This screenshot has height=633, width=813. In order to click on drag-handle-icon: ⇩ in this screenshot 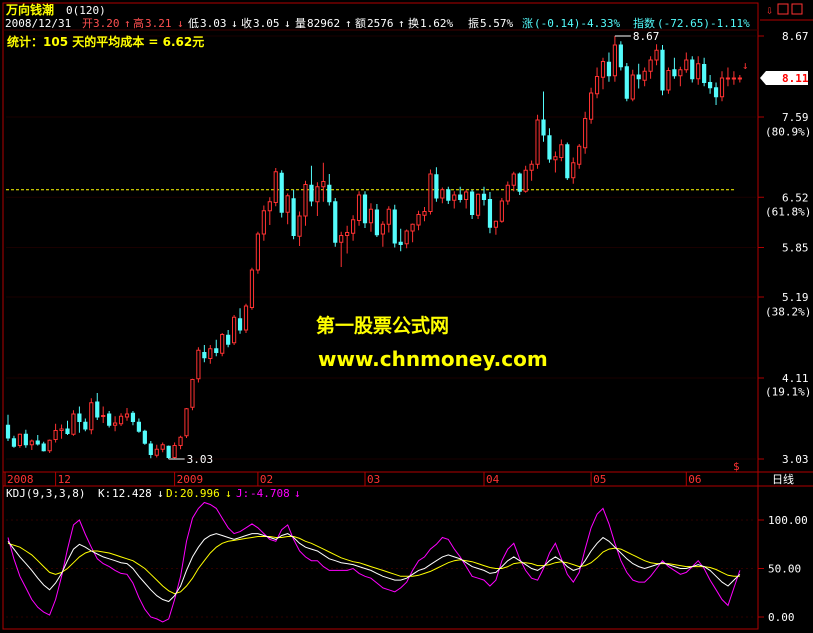, I will do `click(769, 10)`.